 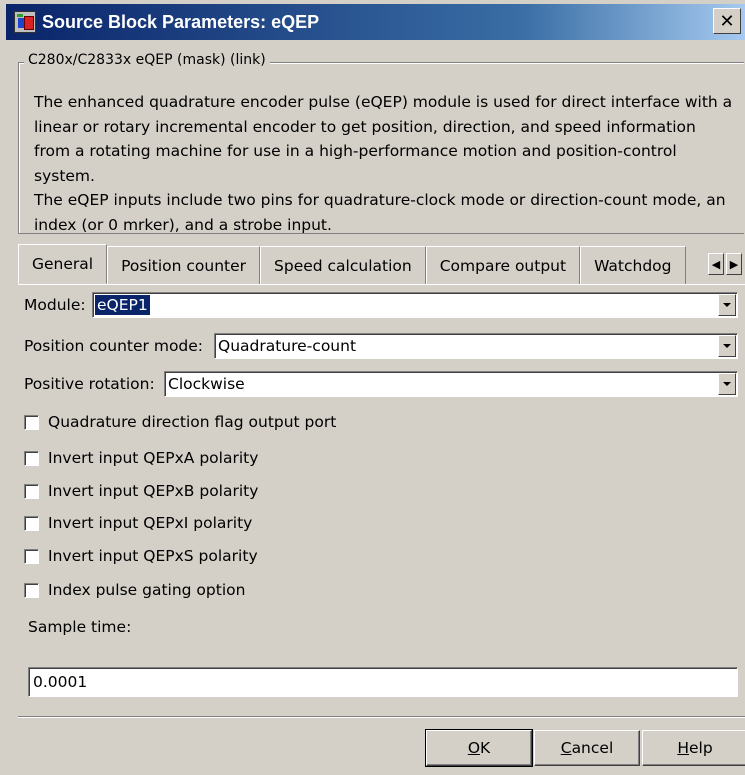 What do you see at coordinates (375, 22) in the screenshot?
I see `title-bar: Source Block Parameters: eQEP ✕` at bounding box center [375, 22].